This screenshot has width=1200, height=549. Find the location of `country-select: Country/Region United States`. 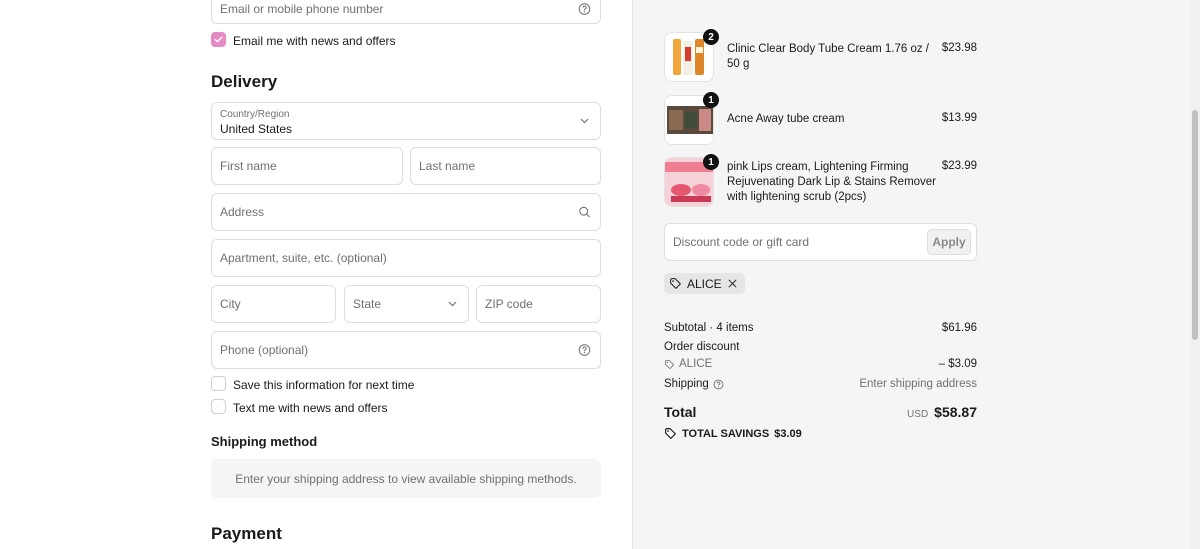

country-select: Country/Region United States is located at coordinates (406, 121).